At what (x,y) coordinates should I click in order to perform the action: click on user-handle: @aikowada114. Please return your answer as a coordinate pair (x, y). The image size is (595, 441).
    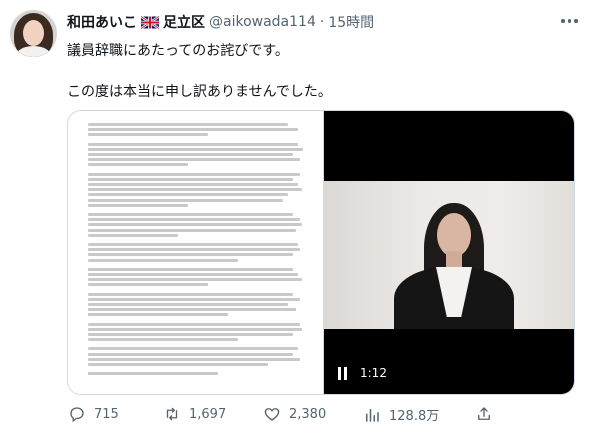
    Looking at the image, I should click on (262, 22).